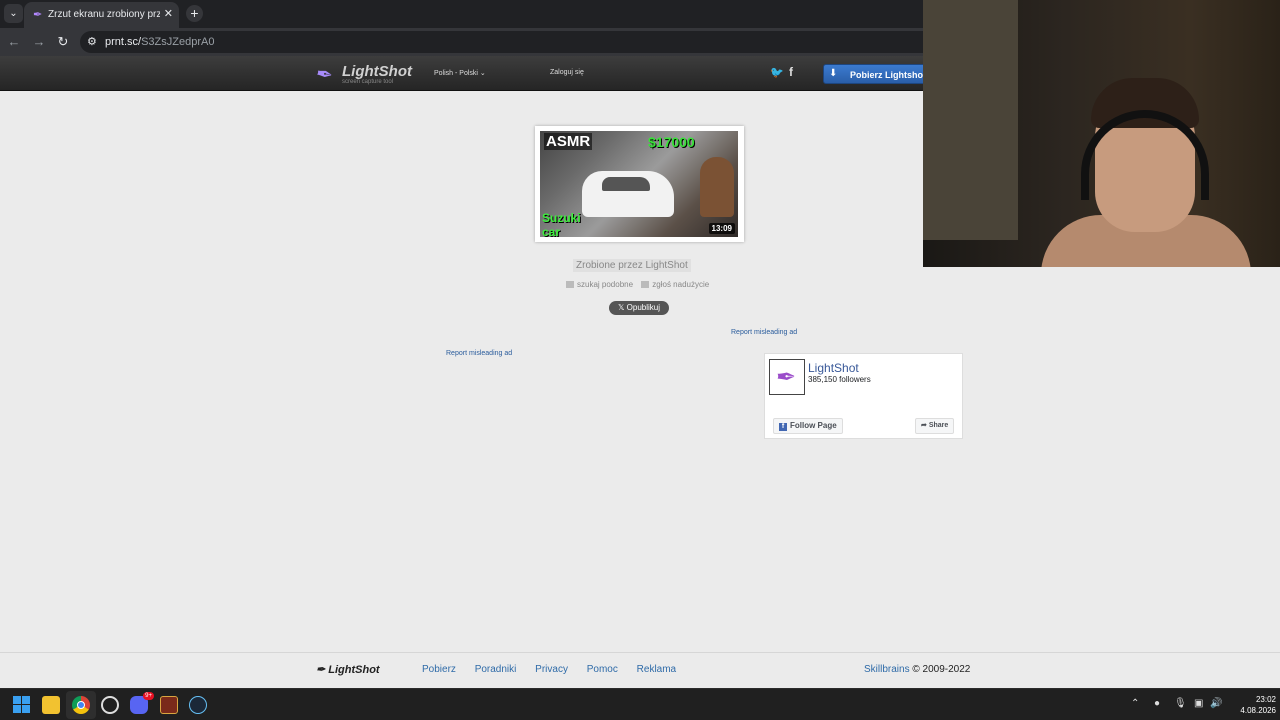 The height and width of the screenshot is (720, 1280). What do you see at coordinates (1157, 703) in the screenshot?
I see `security-icon: ●` at bounding box center [1157, 703].